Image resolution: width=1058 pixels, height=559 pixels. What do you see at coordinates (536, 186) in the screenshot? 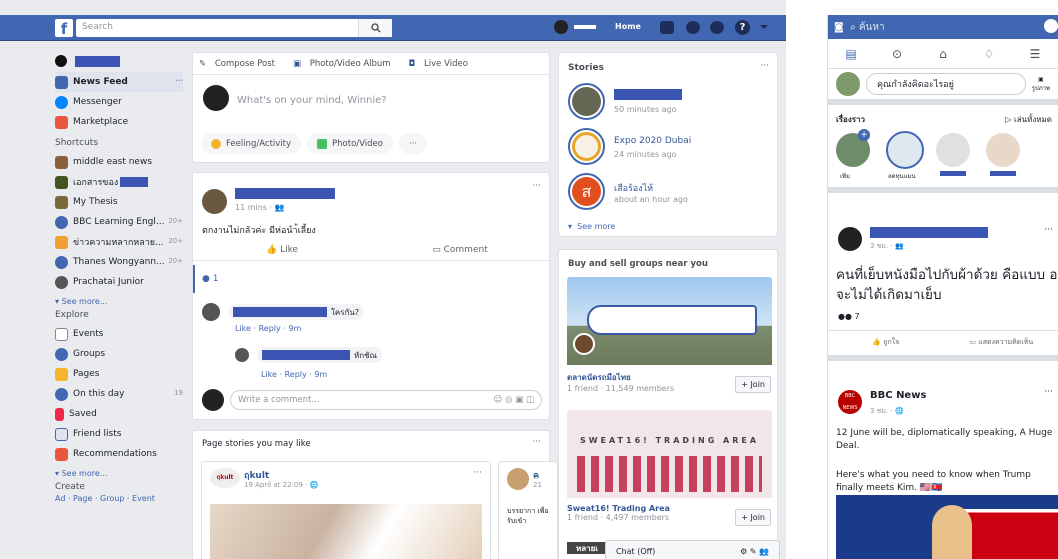
I see `post-menu-icon: ···` at bounding box center [536, 186].